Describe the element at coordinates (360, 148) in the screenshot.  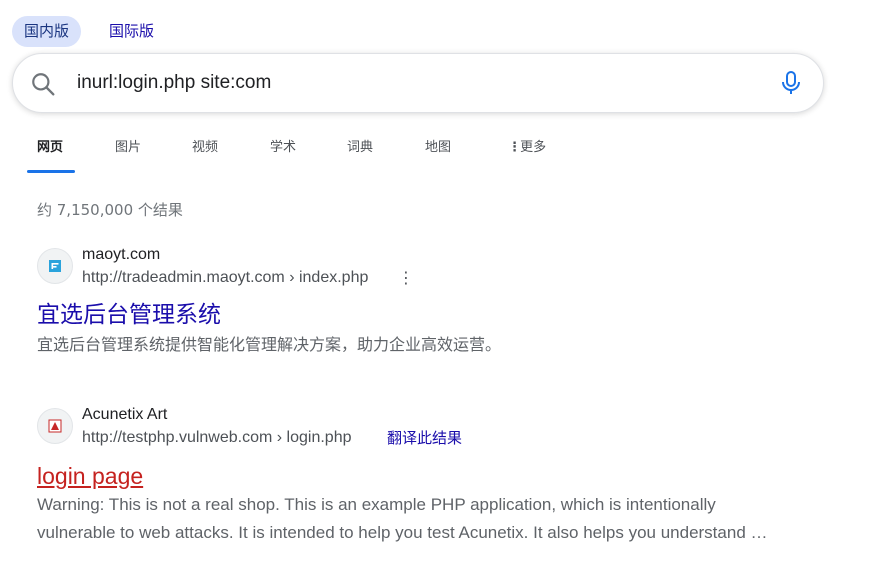
I see `tab-dictionary: 词典` at that location.